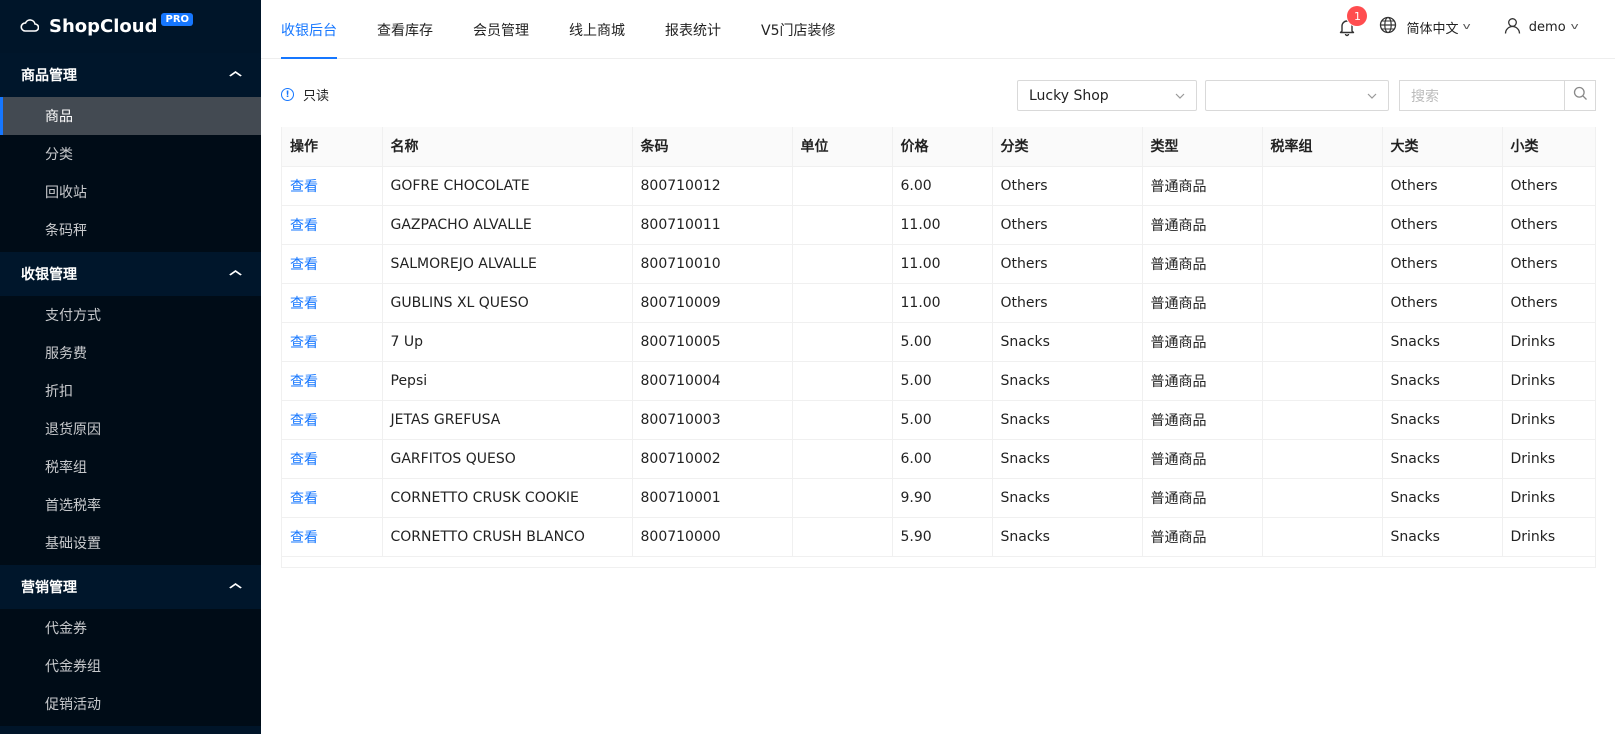  What do you see at coordinates (1541, 27) in the screenshot?
I see `user-menu: demo v` at bounding box center [1541, 27].